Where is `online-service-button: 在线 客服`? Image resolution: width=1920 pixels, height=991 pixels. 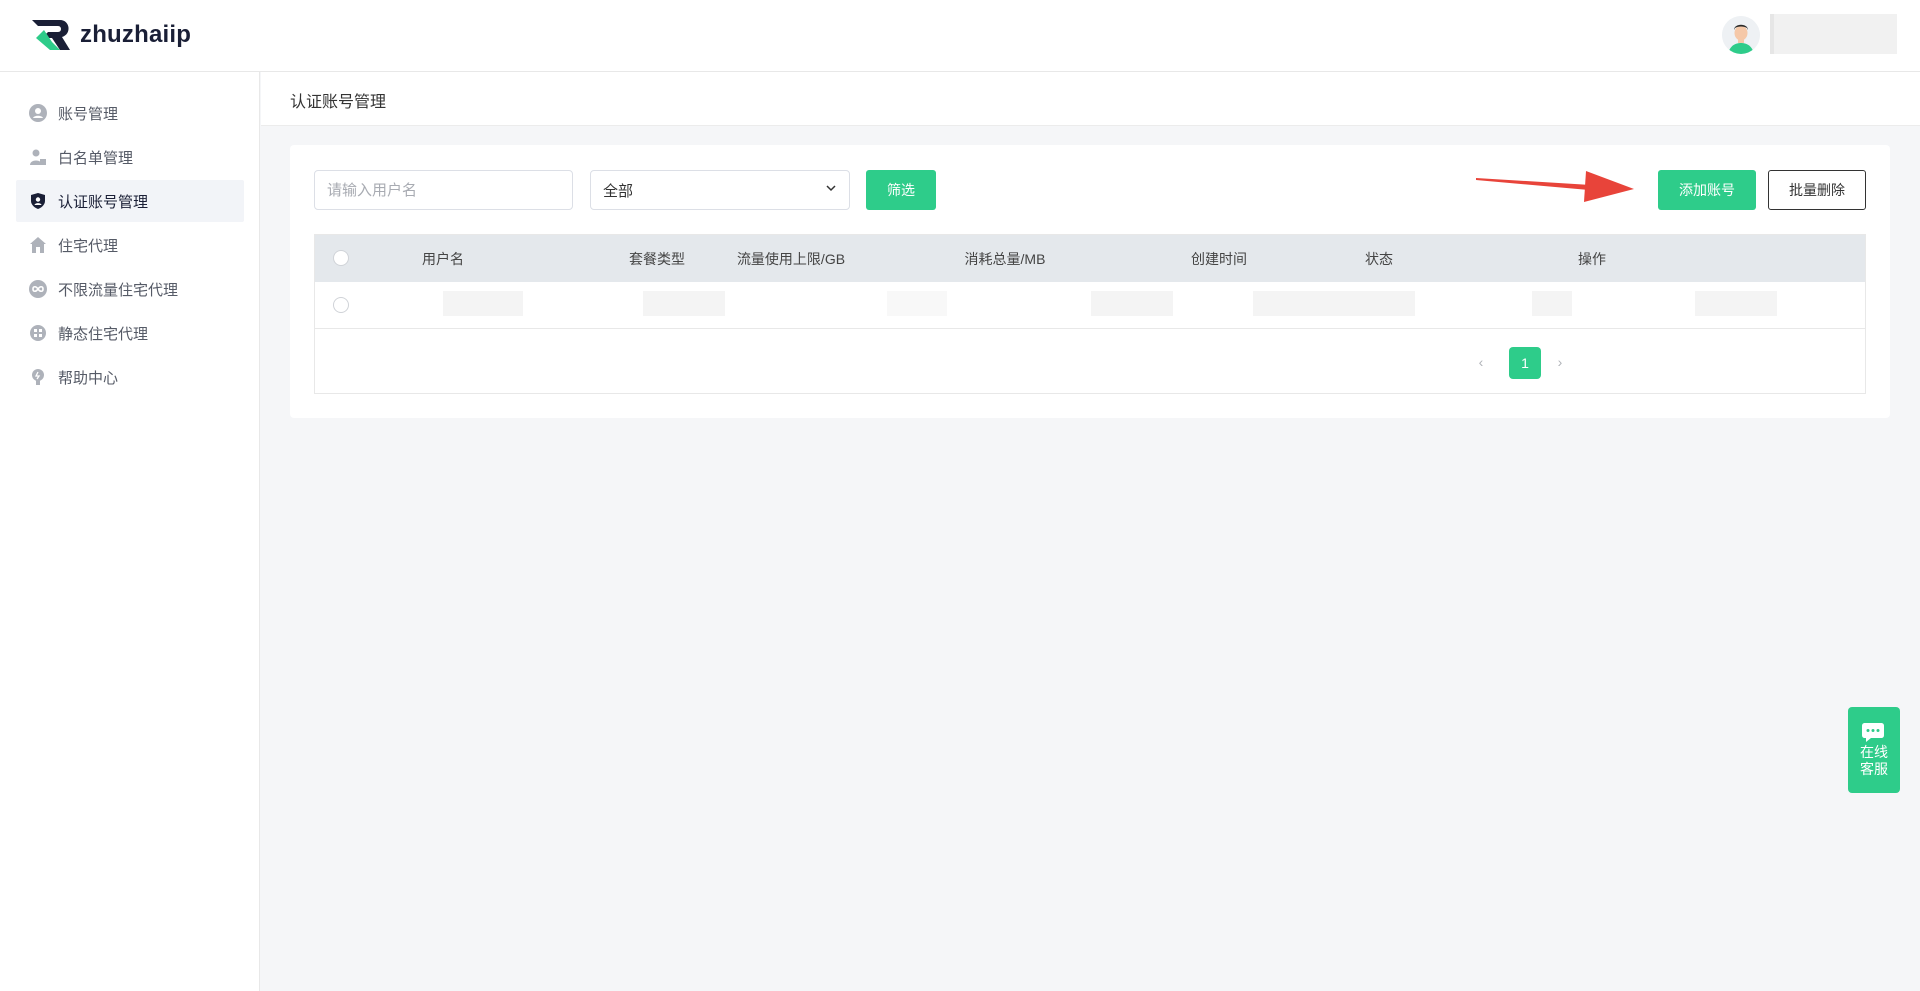
online-service-button: 在线 客服 is located at coordinates (1874, 750).